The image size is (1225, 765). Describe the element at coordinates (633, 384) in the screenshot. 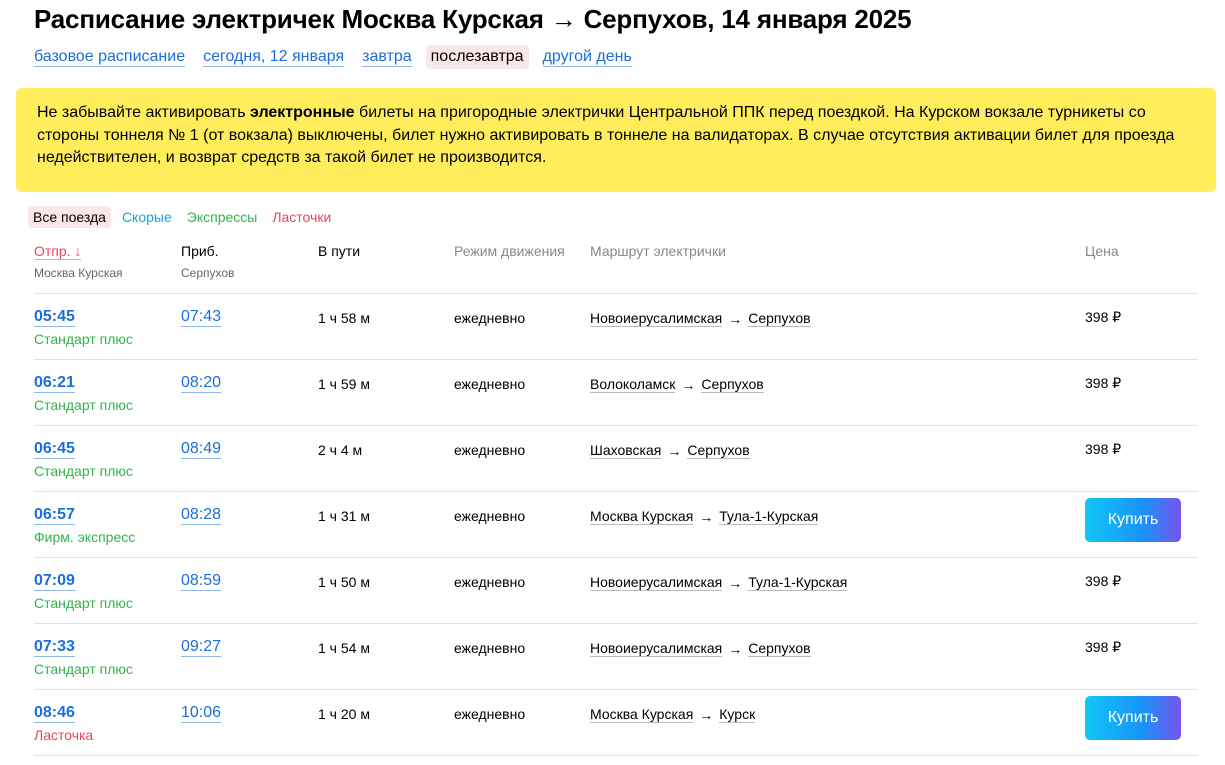

I see `route-from-station: Волоколамск` at that location.